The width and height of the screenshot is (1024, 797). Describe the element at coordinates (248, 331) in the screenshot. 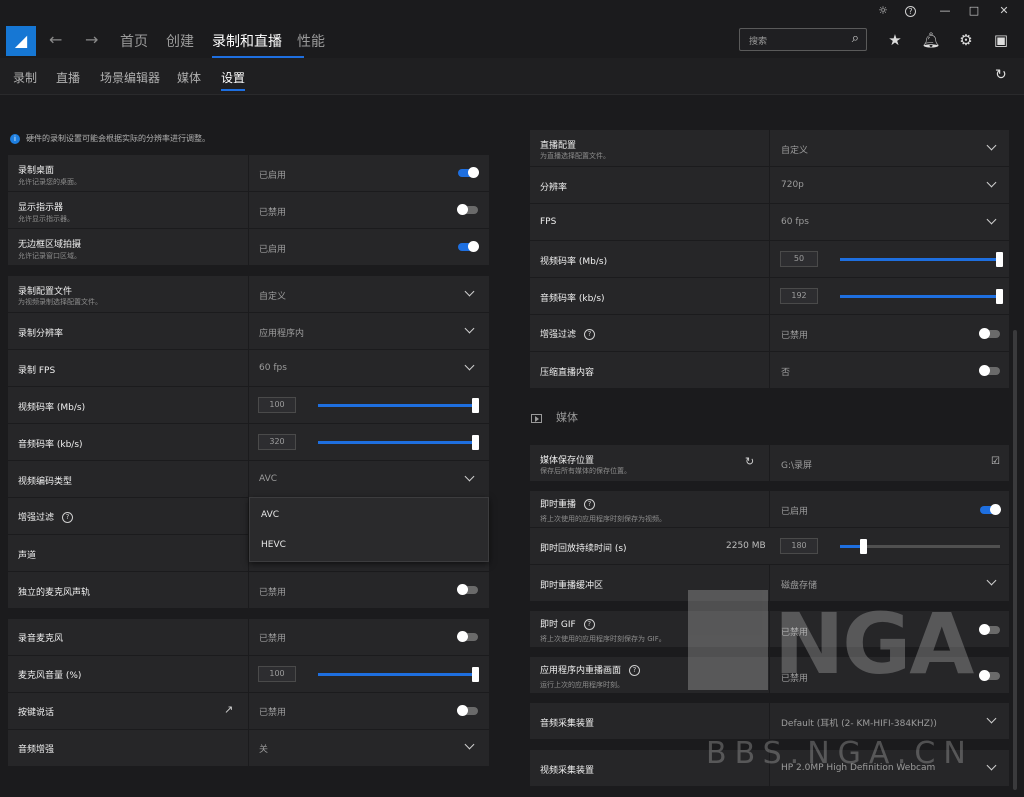

I see `setting-row-record-resolution: 录制分辨率 应用程序内` at that location.